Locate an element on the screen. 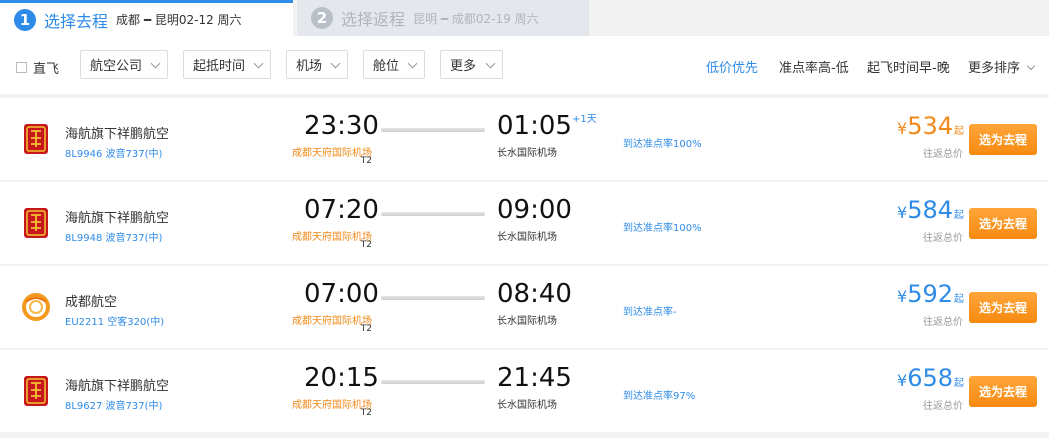 Image resolution: width=1049 pixels, height=438 pixels. price-value: 658 is located at coordinates (930, 378).